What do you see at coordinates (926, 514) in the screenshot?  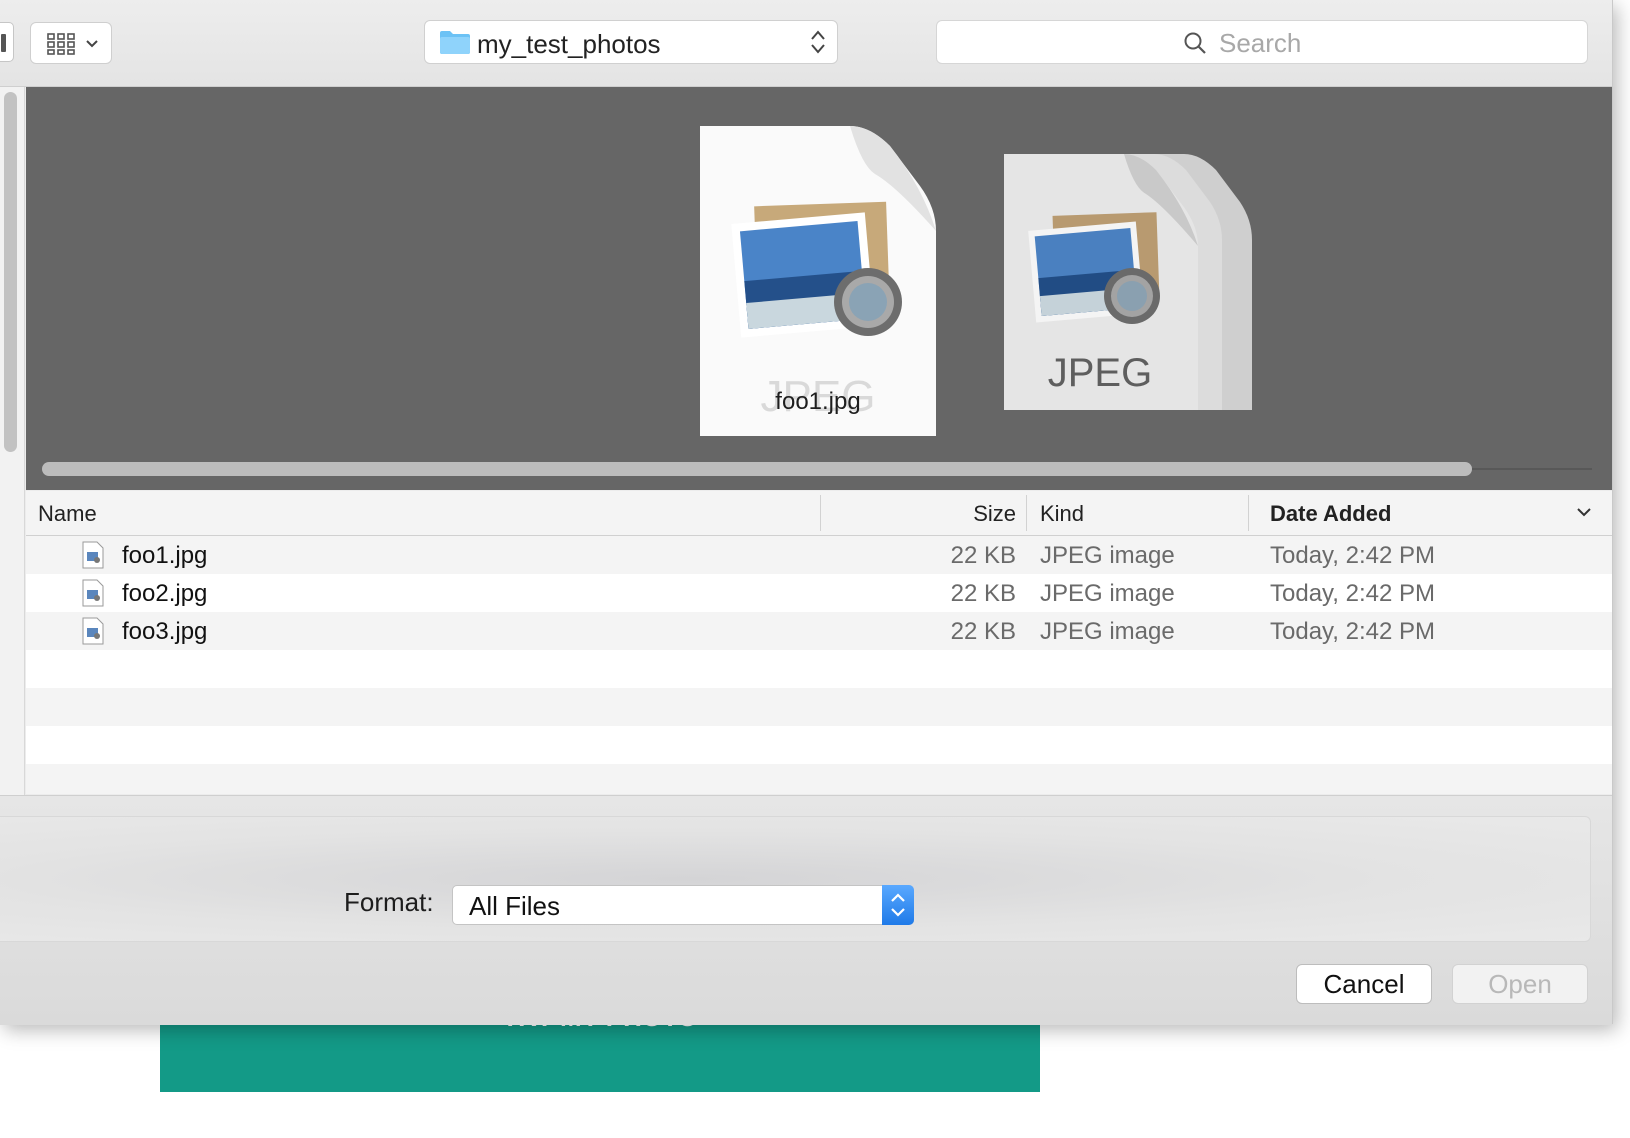 I see `column-header-size: Size` at bounding box center [926, 514].